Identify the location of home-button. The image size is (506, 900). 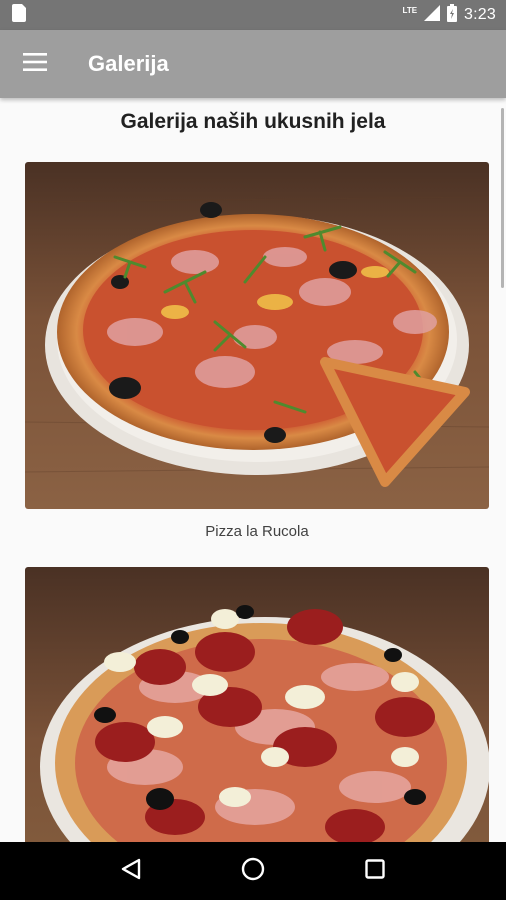
(253, 871).